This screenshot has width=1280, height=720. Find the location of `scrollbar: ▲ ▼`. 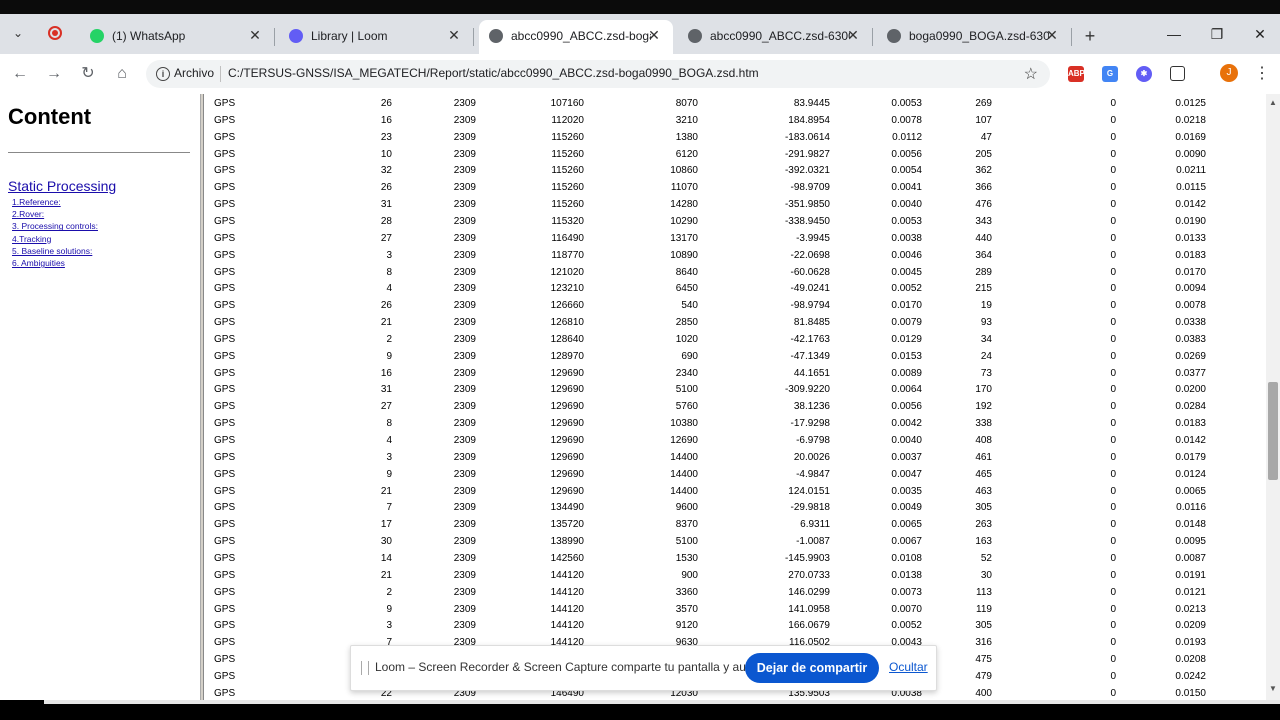

scrollbar: ▲ ▼ is located at coordinates (1273, 397).